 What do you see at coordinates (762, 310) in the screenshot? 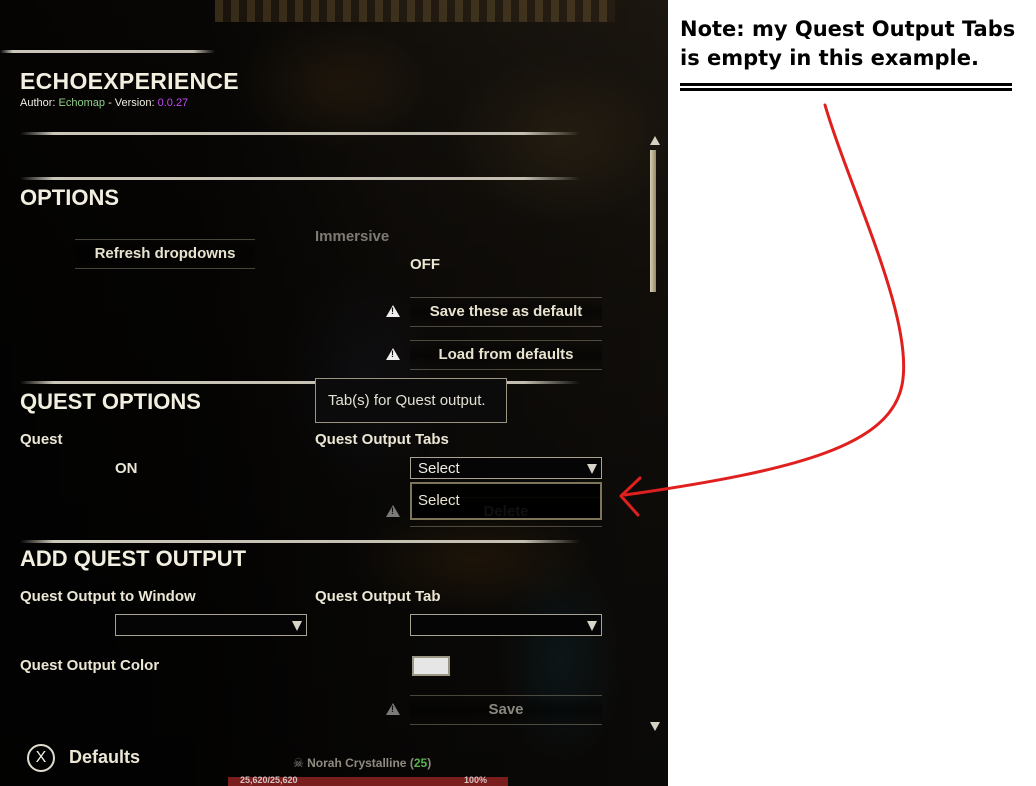
I see `annotation-arrow` at bounding box center [762, 310].